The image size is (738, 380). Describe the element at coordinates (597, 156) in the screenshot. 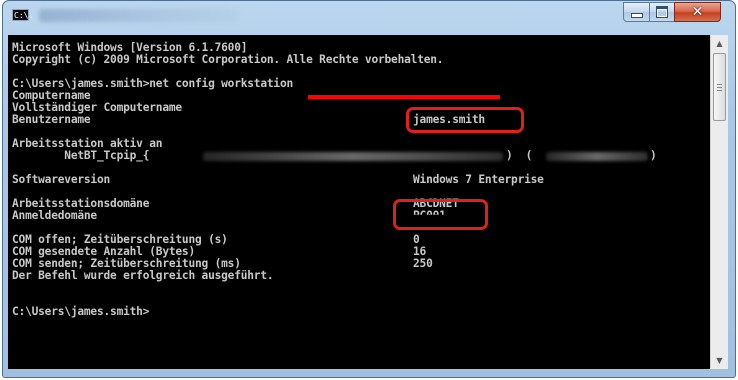

I see `mac-address-blurred` at that location.